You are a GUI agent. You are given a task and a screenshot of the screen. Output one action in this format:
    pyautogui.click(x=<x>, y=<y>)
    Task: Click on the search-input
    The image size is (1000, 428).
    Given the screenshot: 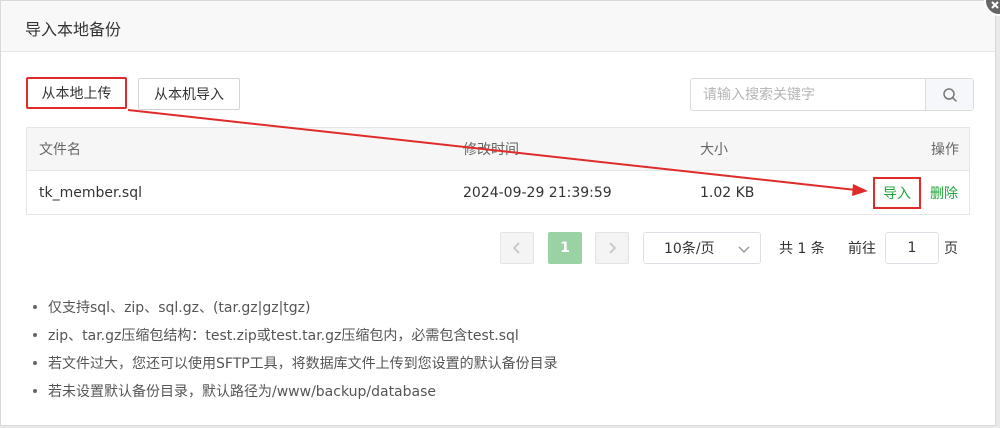 What is the action you would take?
    pyautogui.click(x=808, y=94)
    